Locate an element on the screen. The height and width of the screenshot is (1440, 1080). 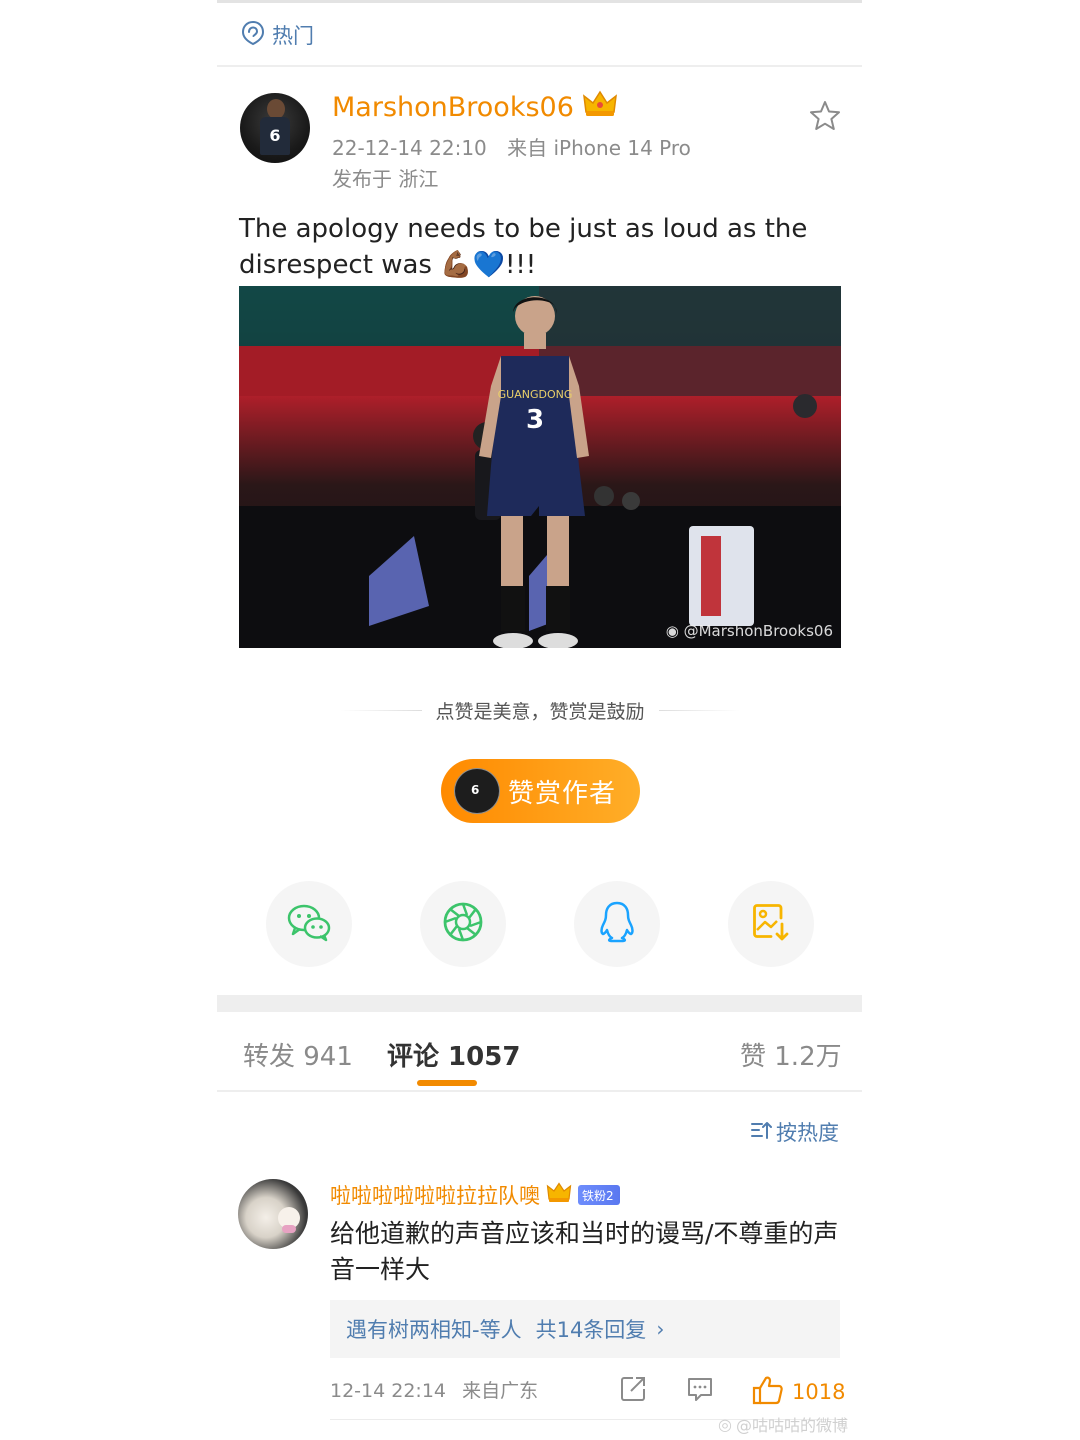
comment-text: 给他道歉的声音应该和当时的谩骂/不尊重的声音一样大 is located at coordinates (584, 1251).